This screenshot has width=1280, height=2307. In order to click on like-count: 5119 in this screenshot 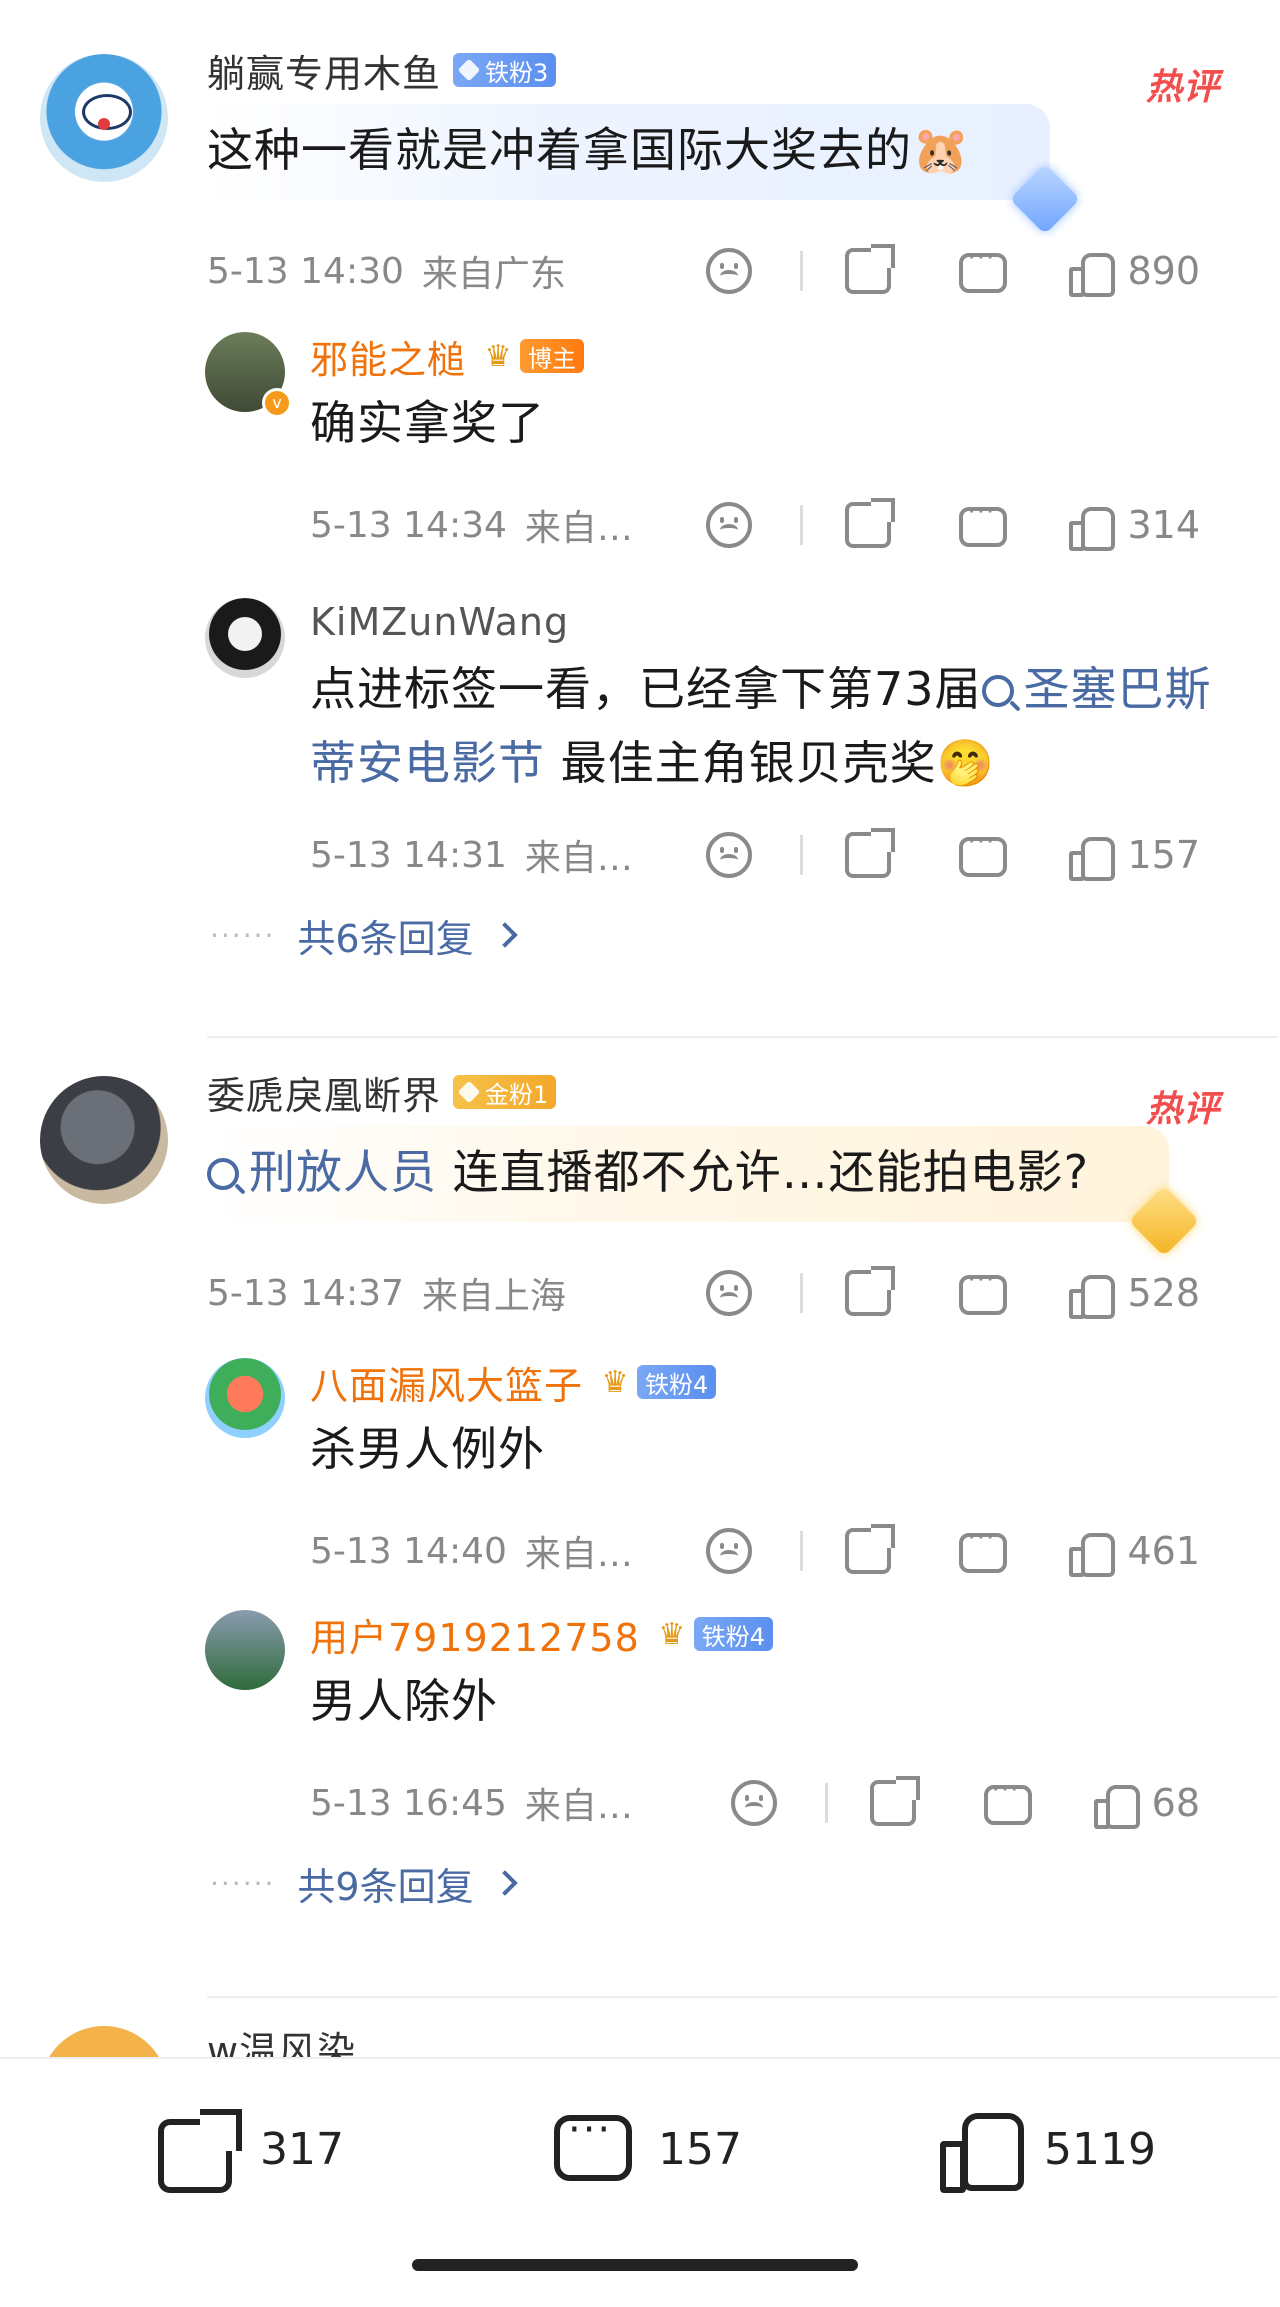, I will do `click(1100, 2149)`.